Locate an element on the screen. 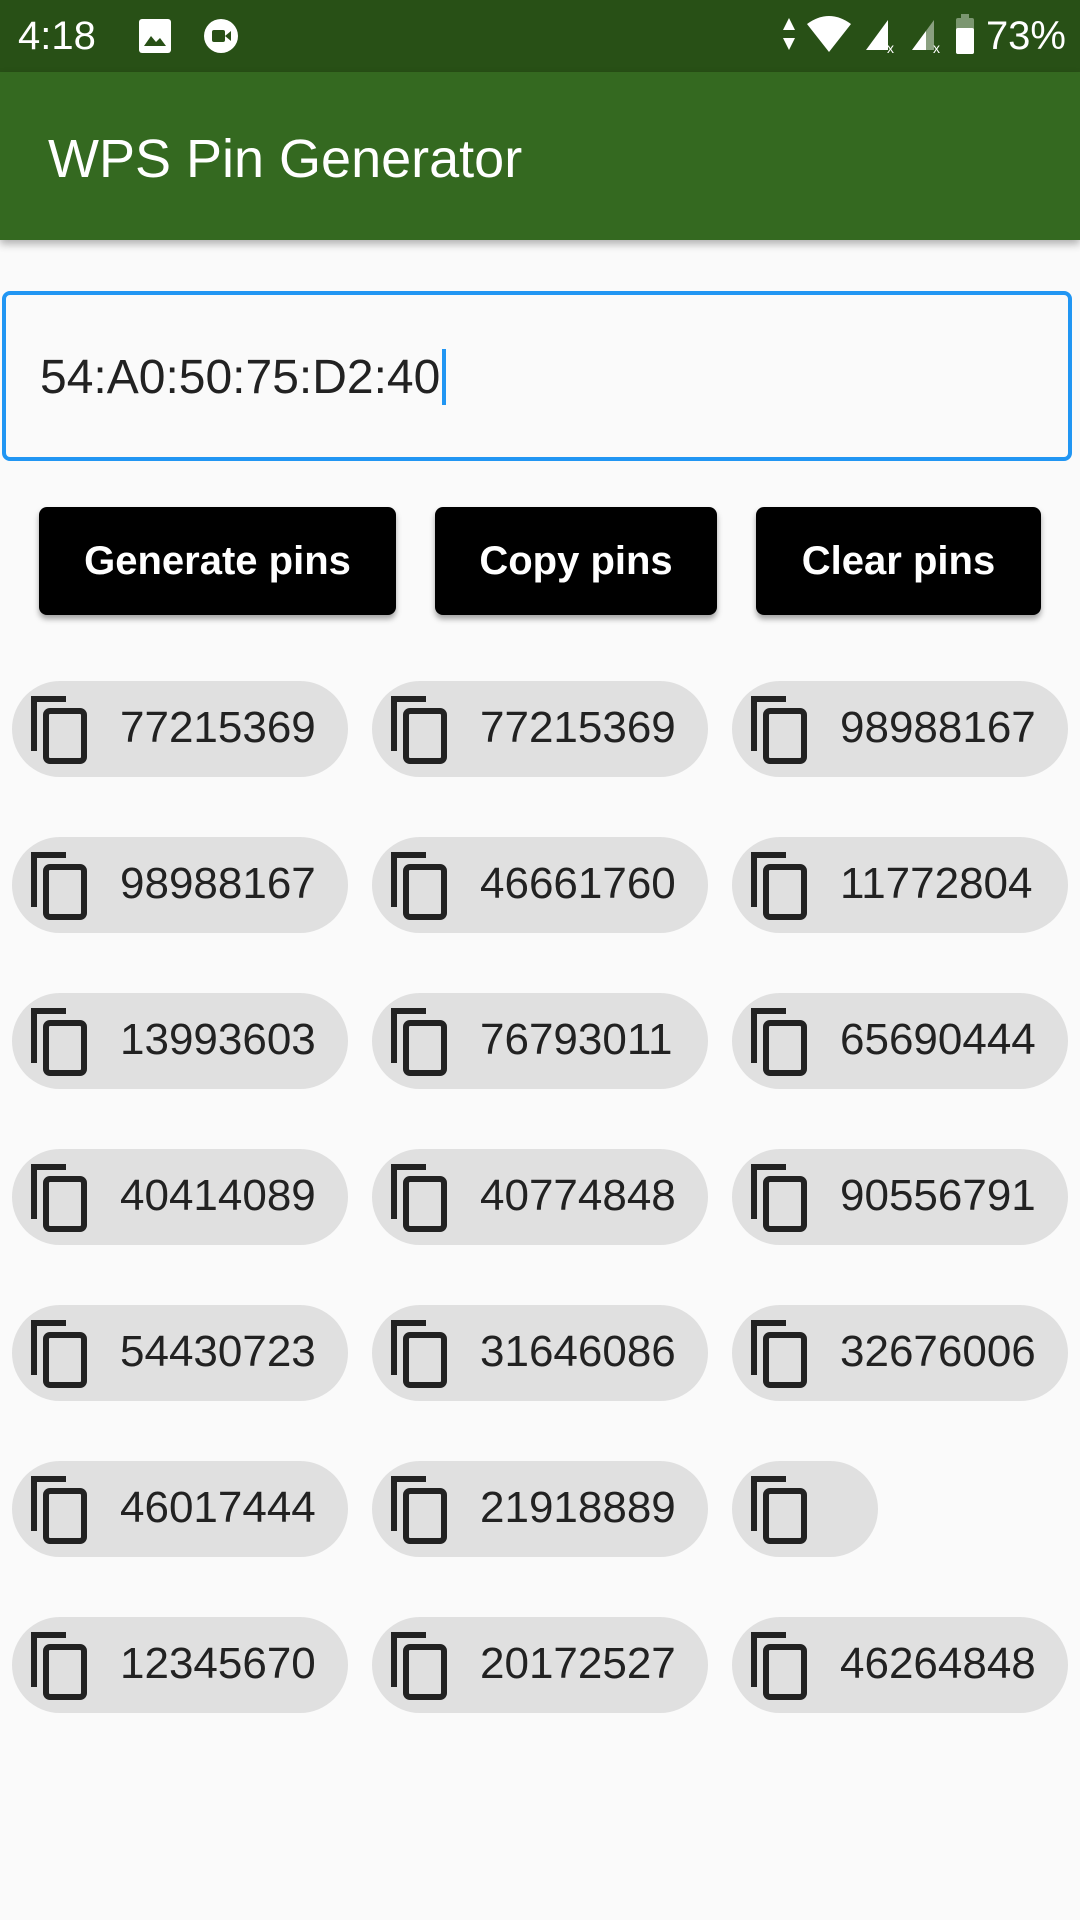 The width and height of the screenshot is (1080, 1920). pin-value: 31646086 is located at coordinates (578, 1351).